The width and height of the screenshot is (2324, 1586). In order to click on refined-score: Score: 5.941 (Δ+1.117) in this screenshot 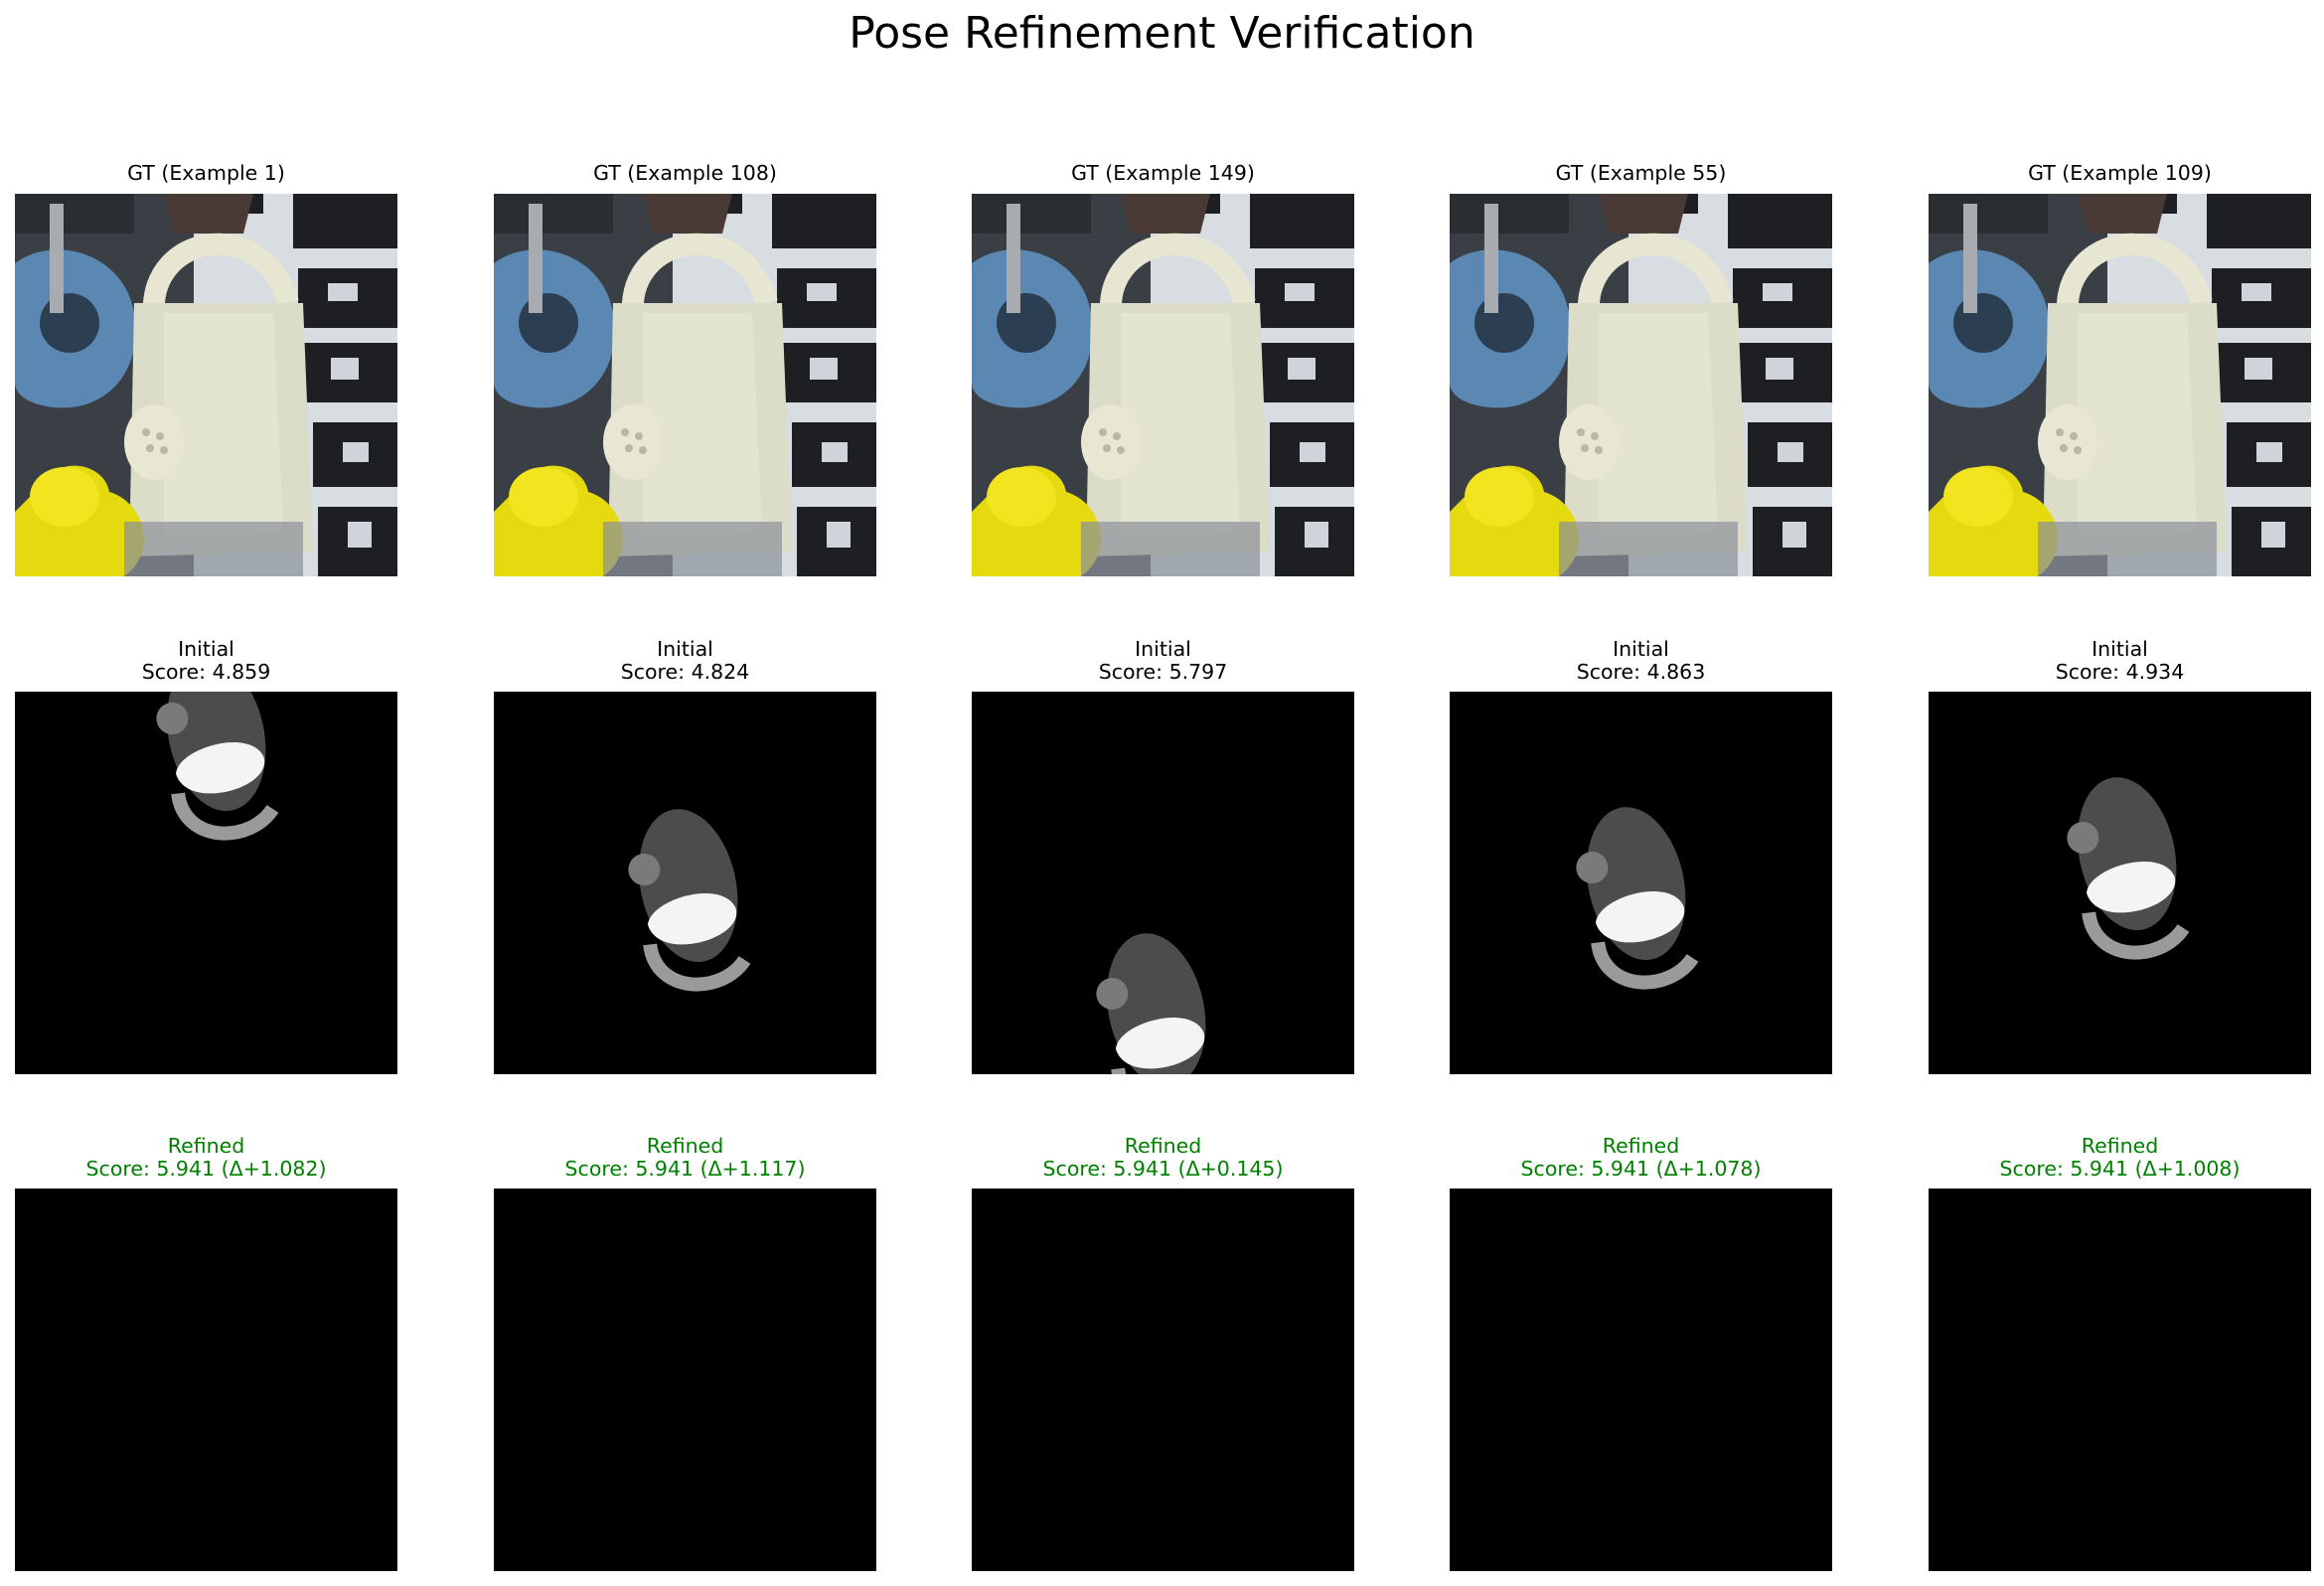, I will do `click(685, 1169)`.